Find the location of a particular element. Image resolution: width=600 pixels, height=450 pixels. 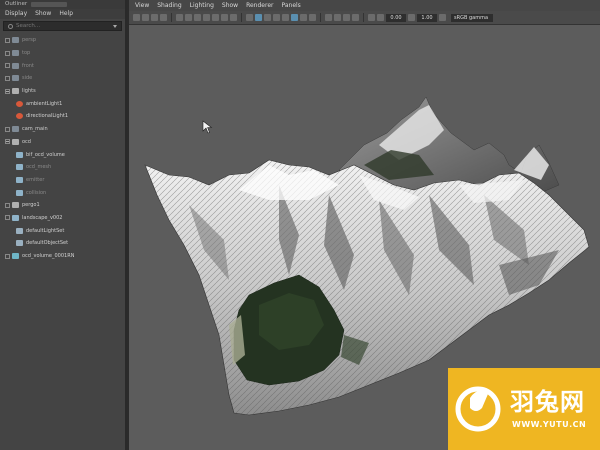

outliner-menu-show: Show is located at coordinates (43, 14).